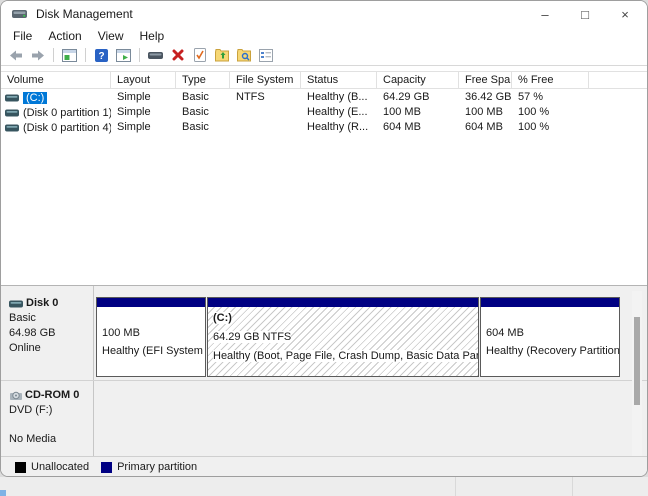 The height and width of the screenshot is (496, 648). What do you see at coordinates (324, 466) in the screenshot?
I see `legend-bar: Unallocated Primary partition` at bounding box center [324, 466].